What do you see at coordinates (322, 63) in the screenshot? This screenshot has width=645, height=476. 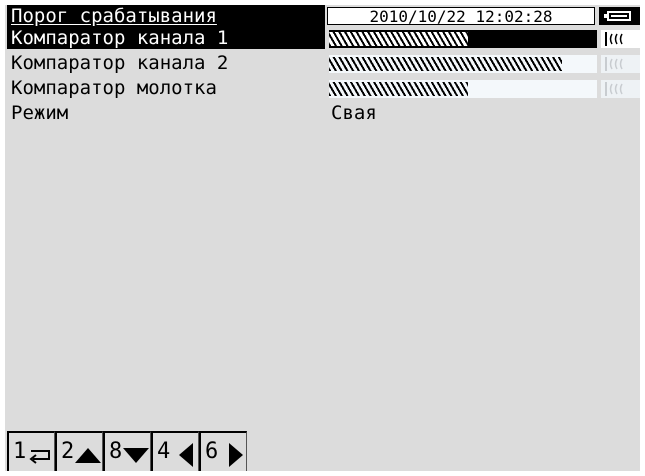 I see `row-comparator-channel-2: Компаратор канала 2` at bounding box center [322, 63].